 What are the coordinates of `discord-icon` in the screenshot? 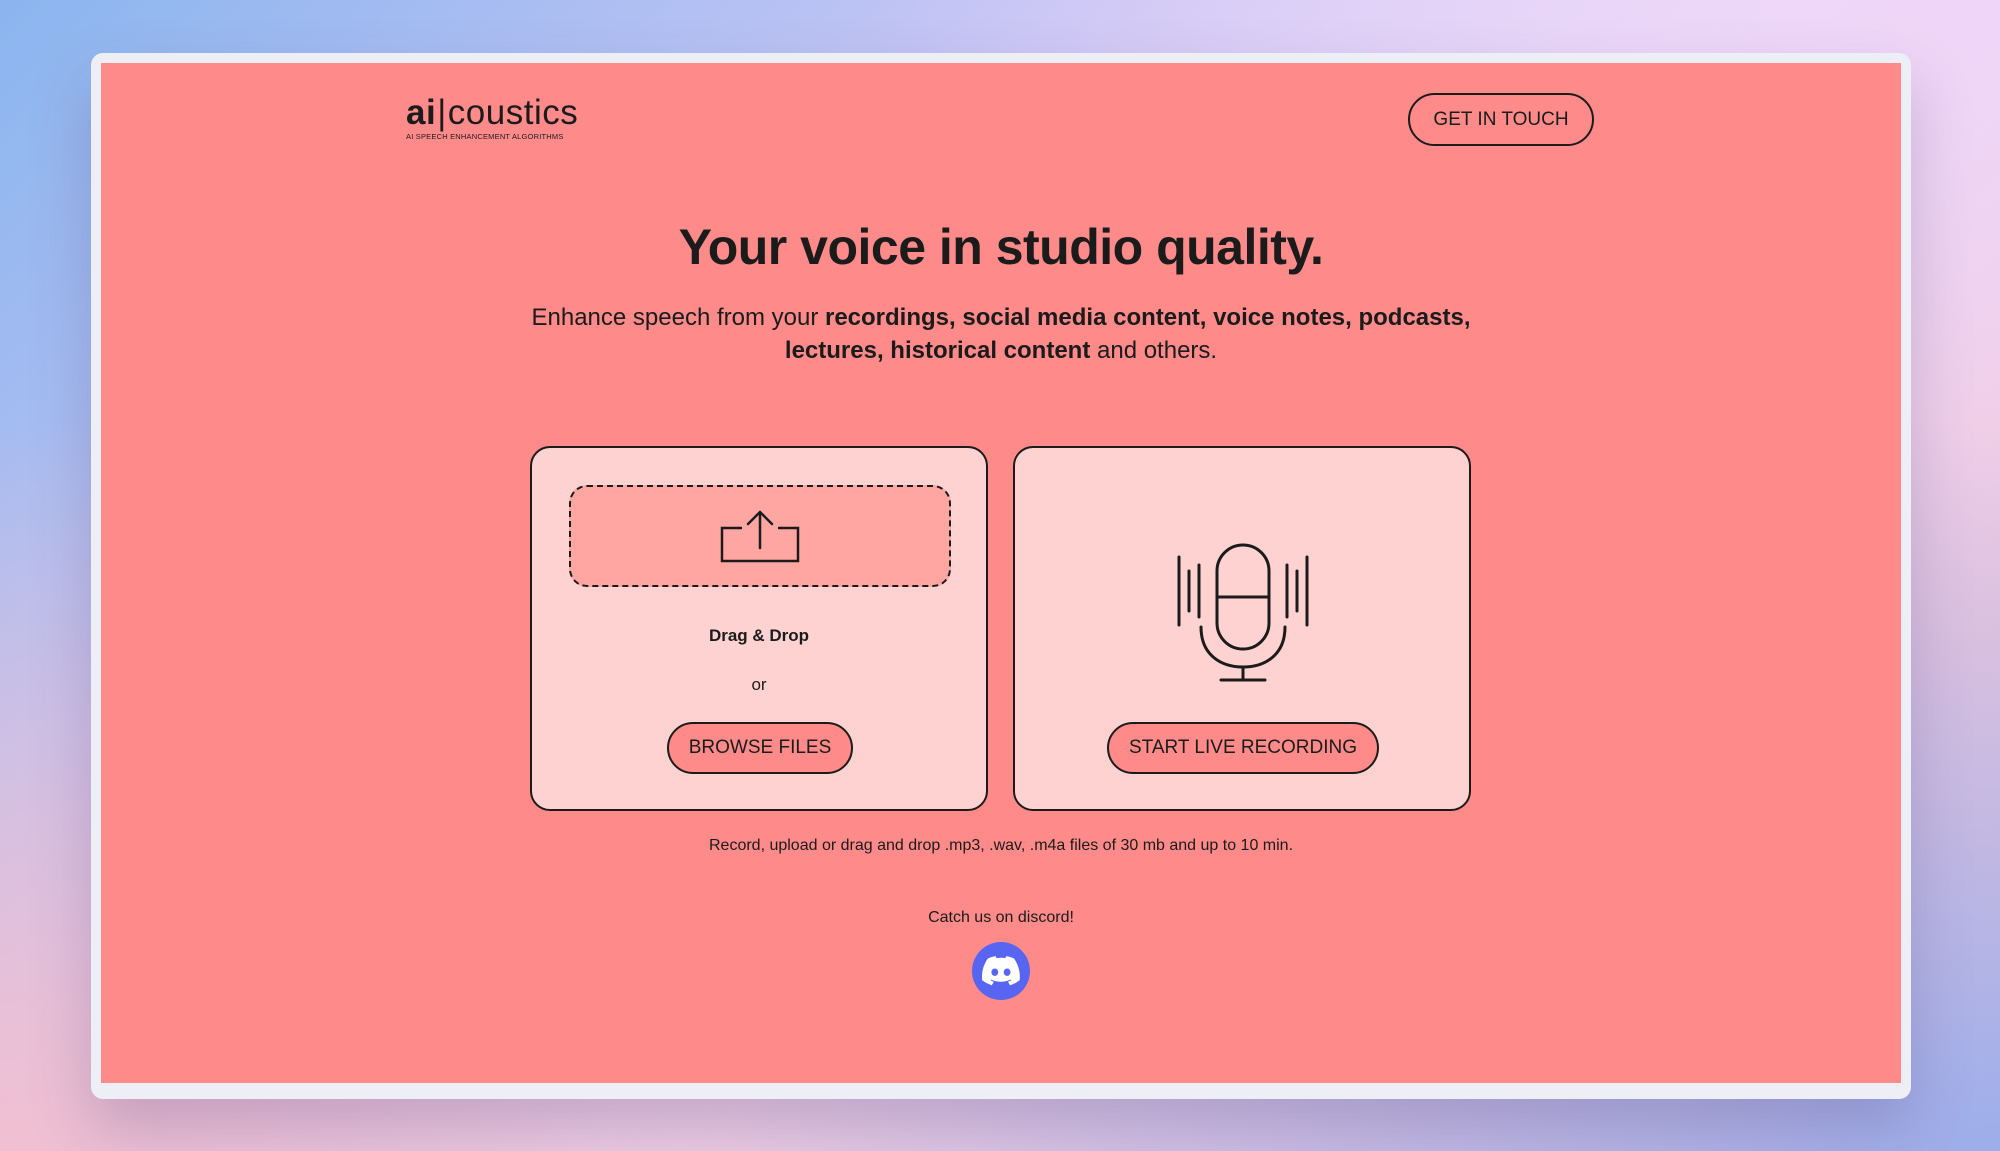 It's located at (1001, 971).